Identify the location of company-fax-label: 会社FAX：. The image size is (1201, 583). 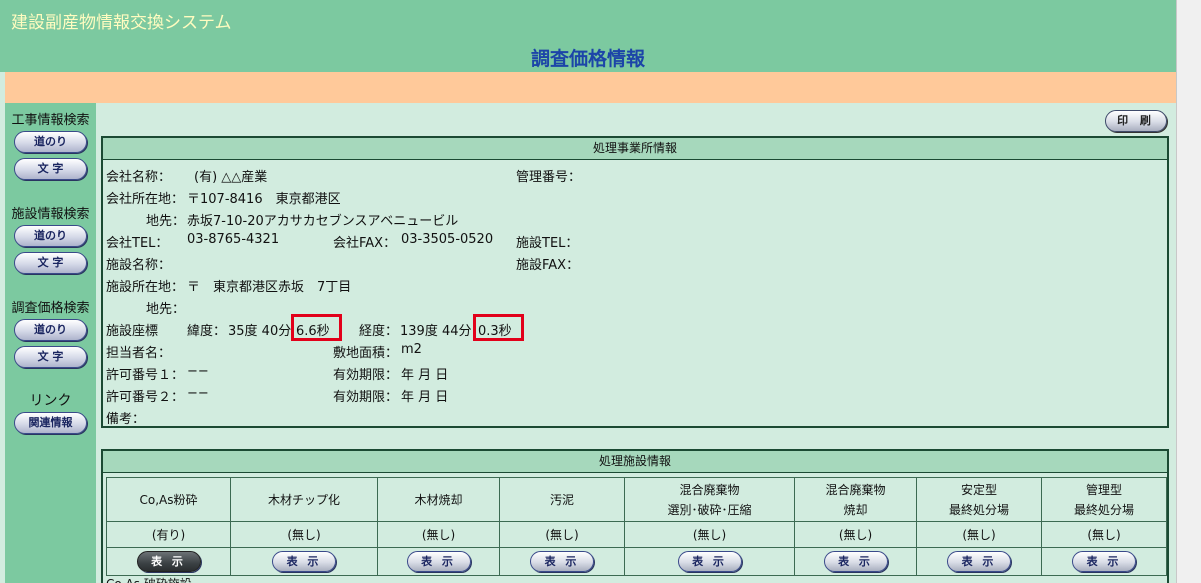
(365, 243).